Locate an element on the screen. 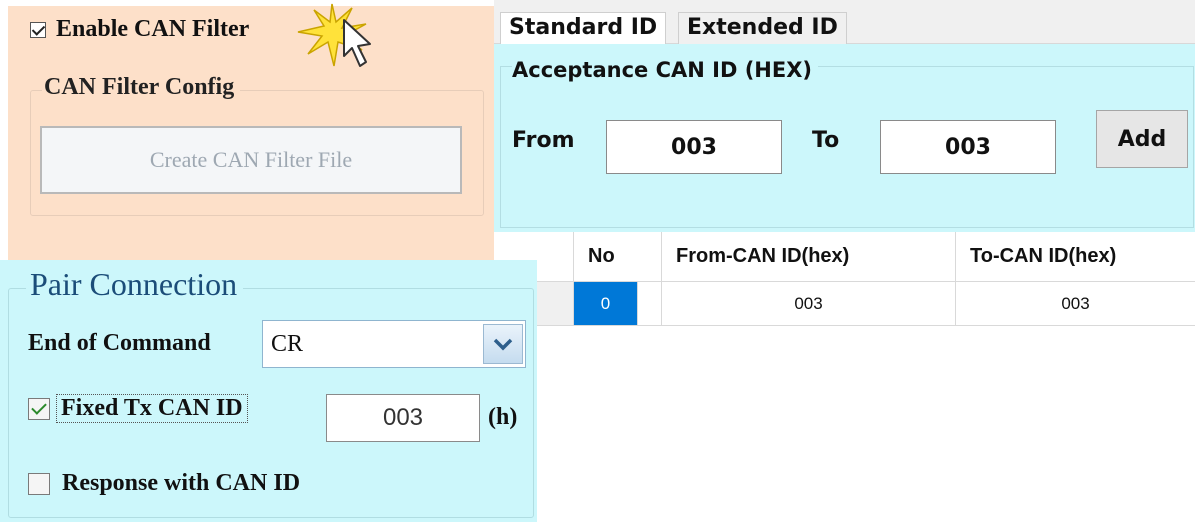 The image size is (1195, 522). fixed-tx-can-id-label: Fixed Tx CAN ID is located at coordinates (152, 408).